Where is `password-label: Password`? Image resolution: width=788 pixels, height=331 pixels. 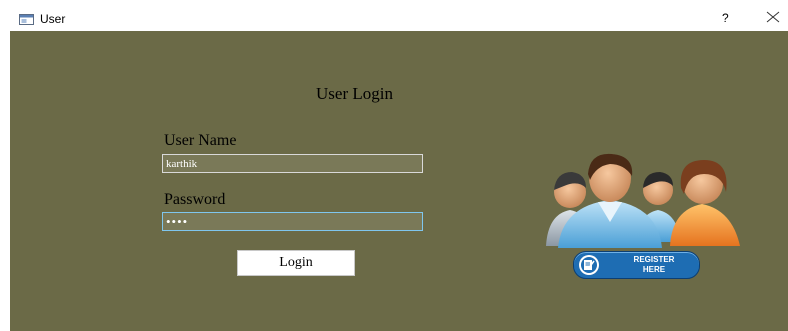 password-label: Password is located at coordinates (195, 199).